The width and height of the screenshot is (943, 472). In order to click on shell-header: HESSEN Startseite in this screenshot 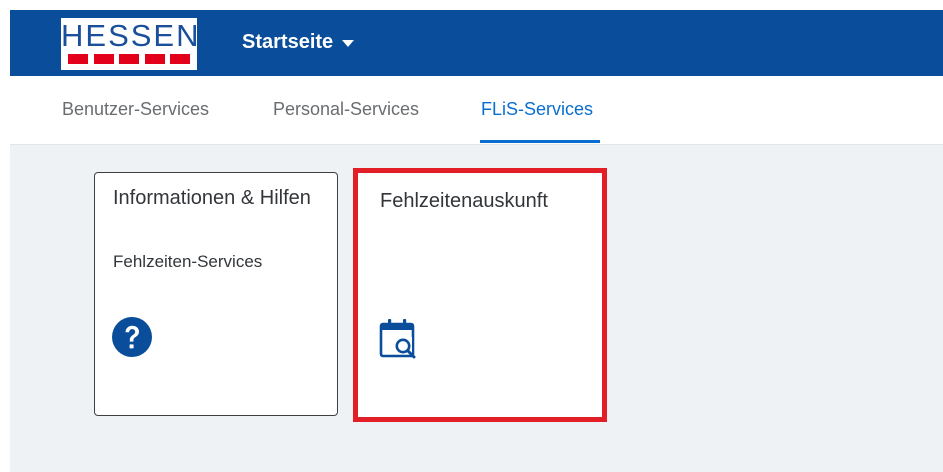, I will do `click(476, 43)`.